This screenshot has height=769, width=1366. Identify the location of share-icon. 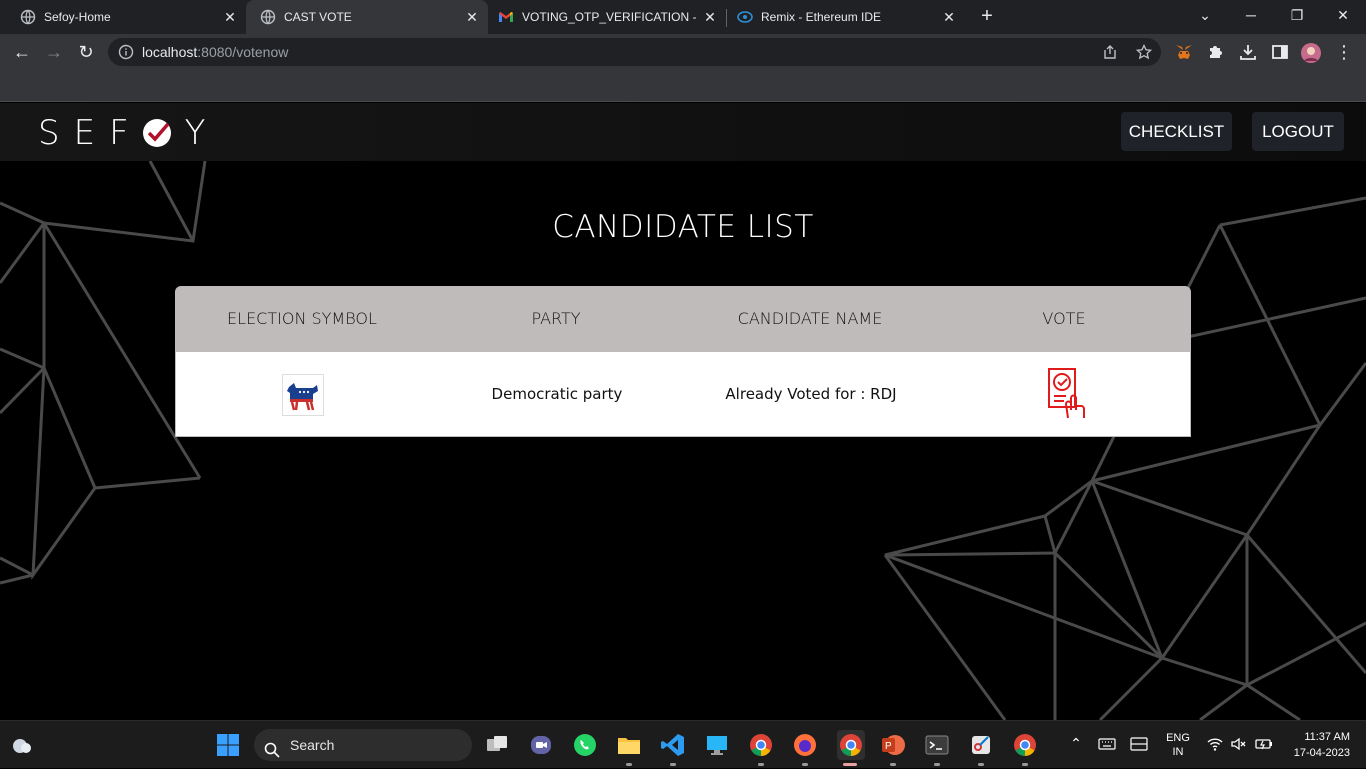
(1110, 52).